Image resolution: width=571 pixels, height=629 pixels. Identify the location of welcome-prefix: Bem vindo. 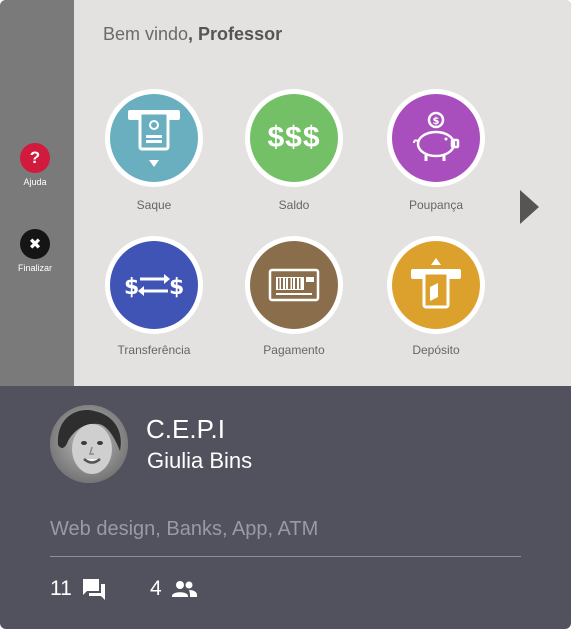
(146, 34).